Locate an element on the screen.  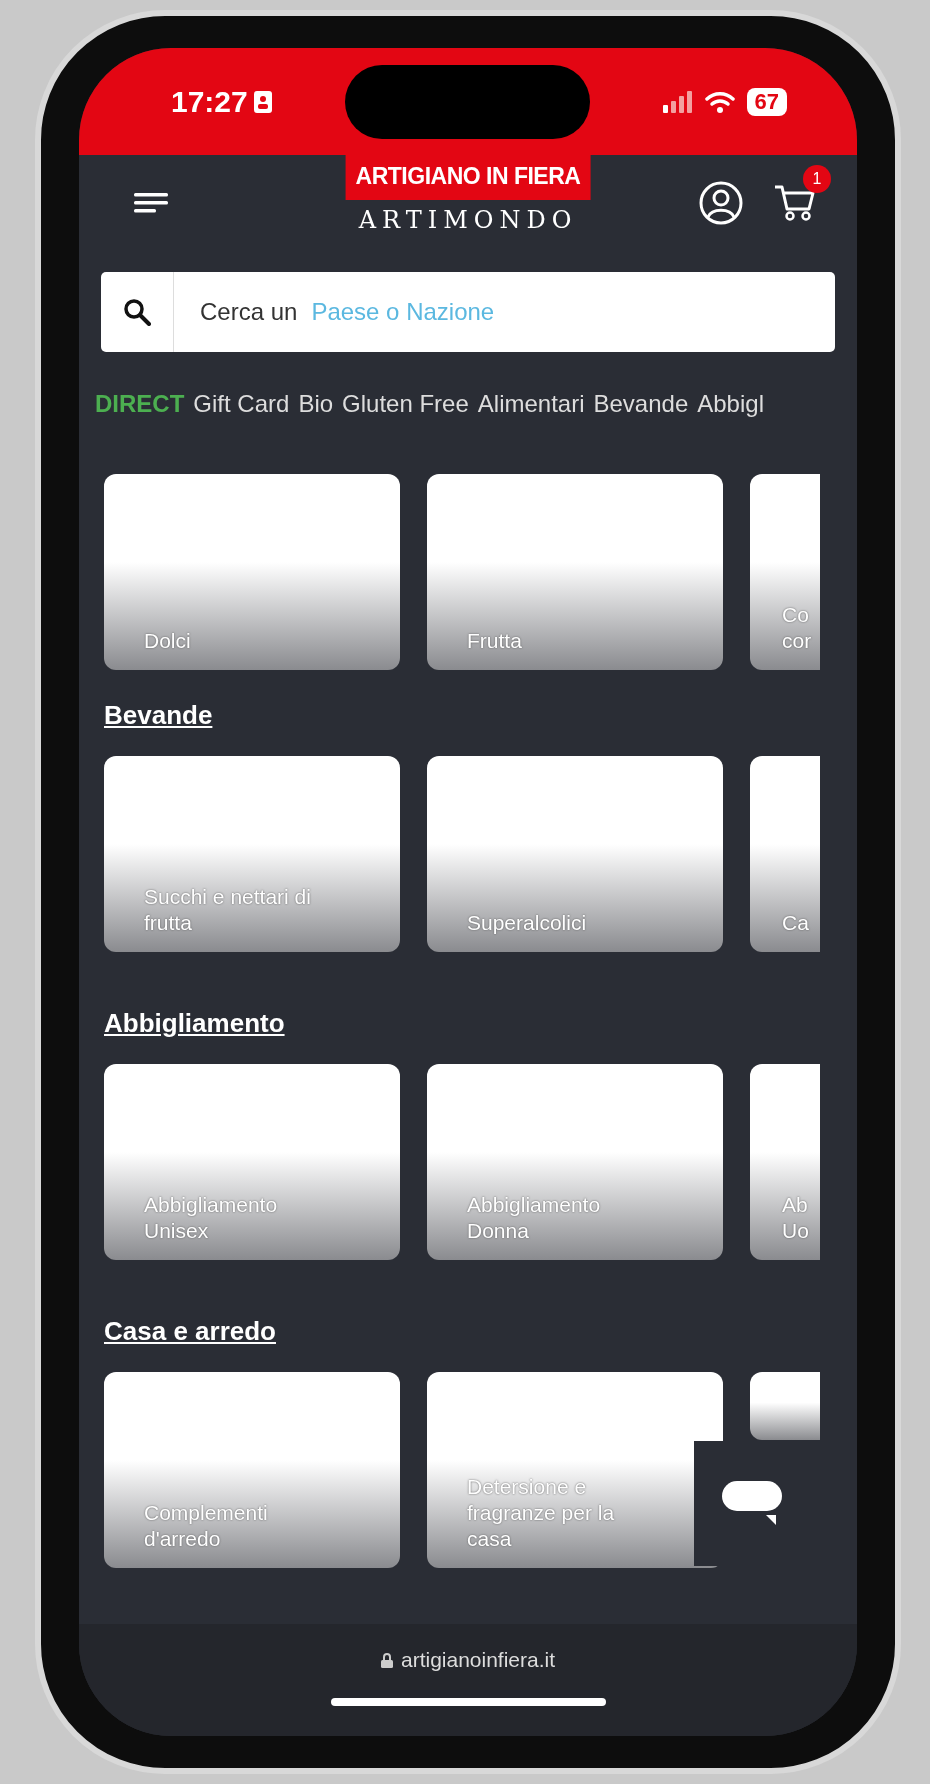
section-heading-link: Bevande is located at coordinates (158, 715).